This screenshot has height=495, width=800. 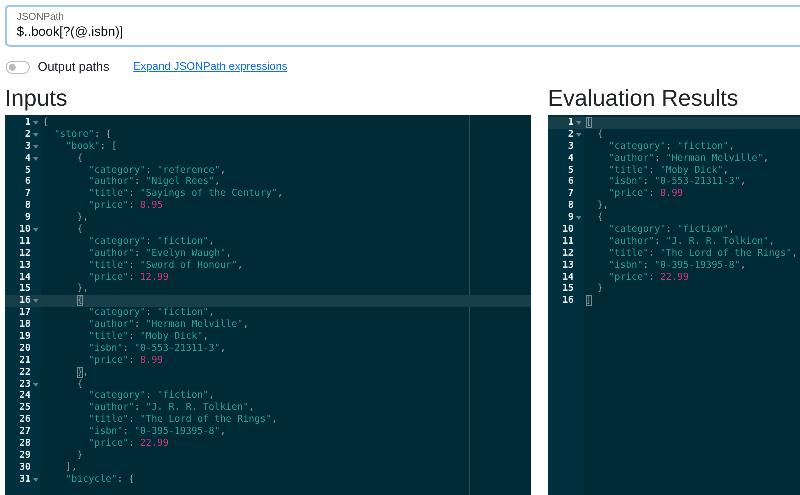 I want to click on line-number: 17, so click(x=24, y=313).